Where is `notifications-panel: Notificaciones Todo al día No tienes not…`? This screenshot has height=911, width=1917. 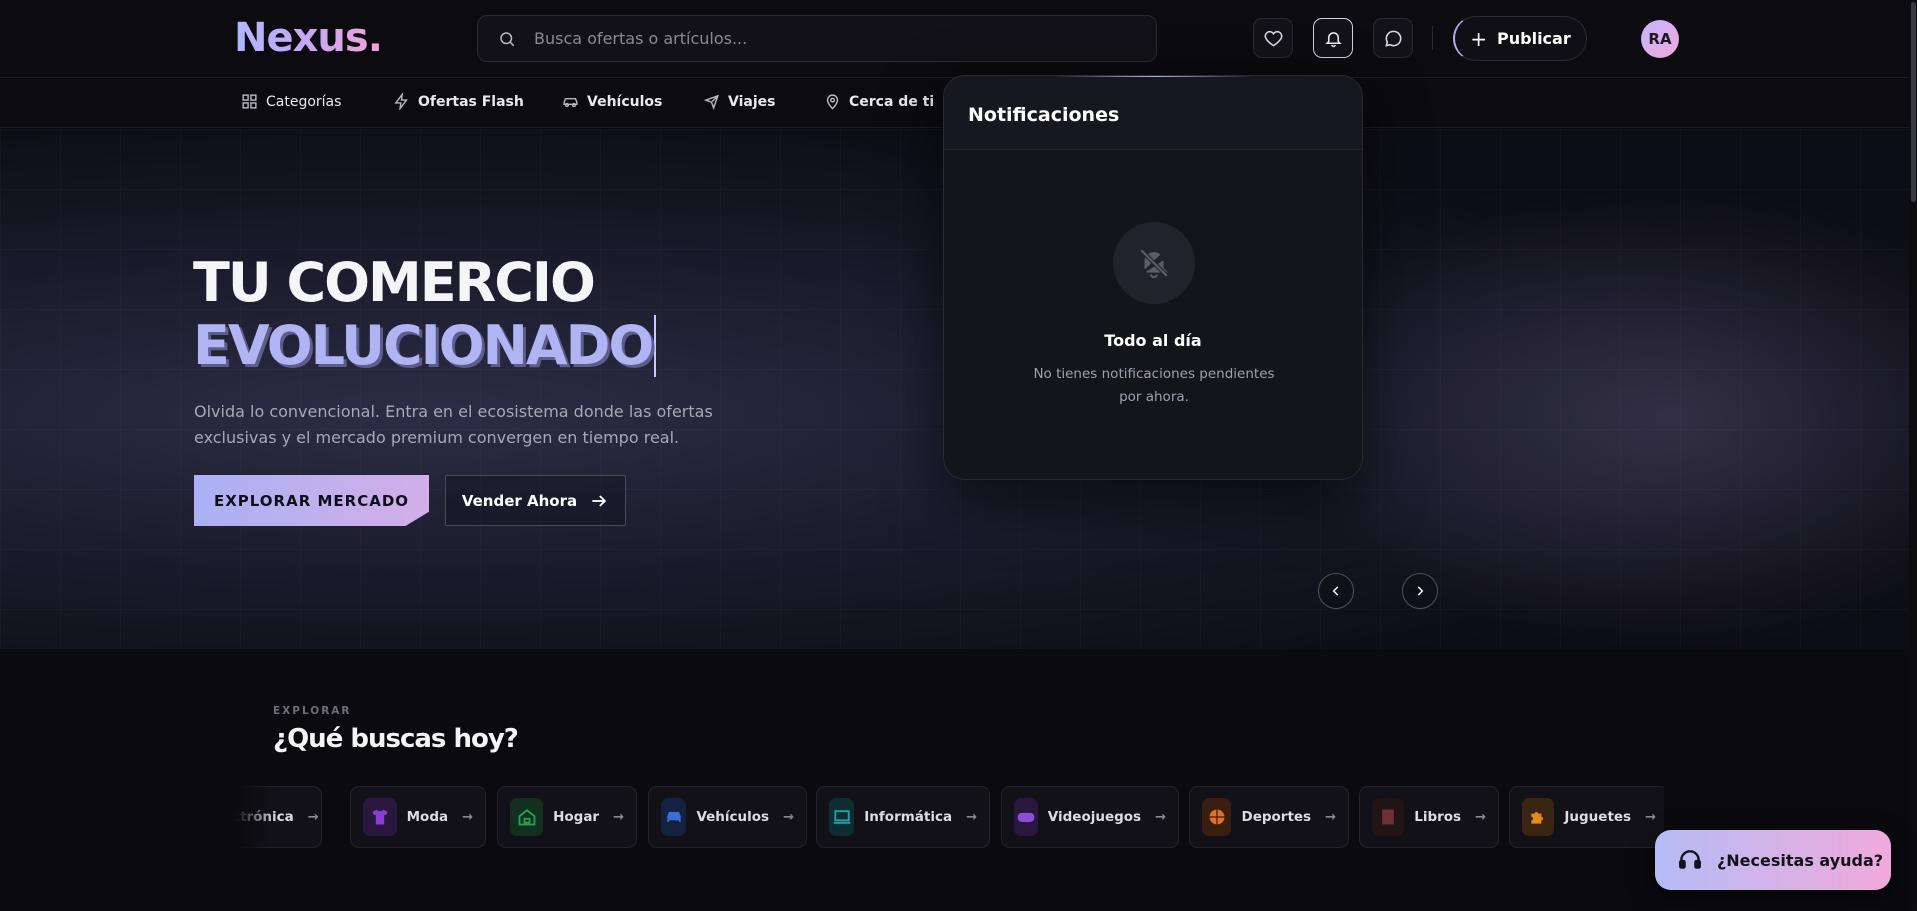
notifications-panel: Notificaciones Todo al día No tienes not… is located at coordinates (1153, 277).